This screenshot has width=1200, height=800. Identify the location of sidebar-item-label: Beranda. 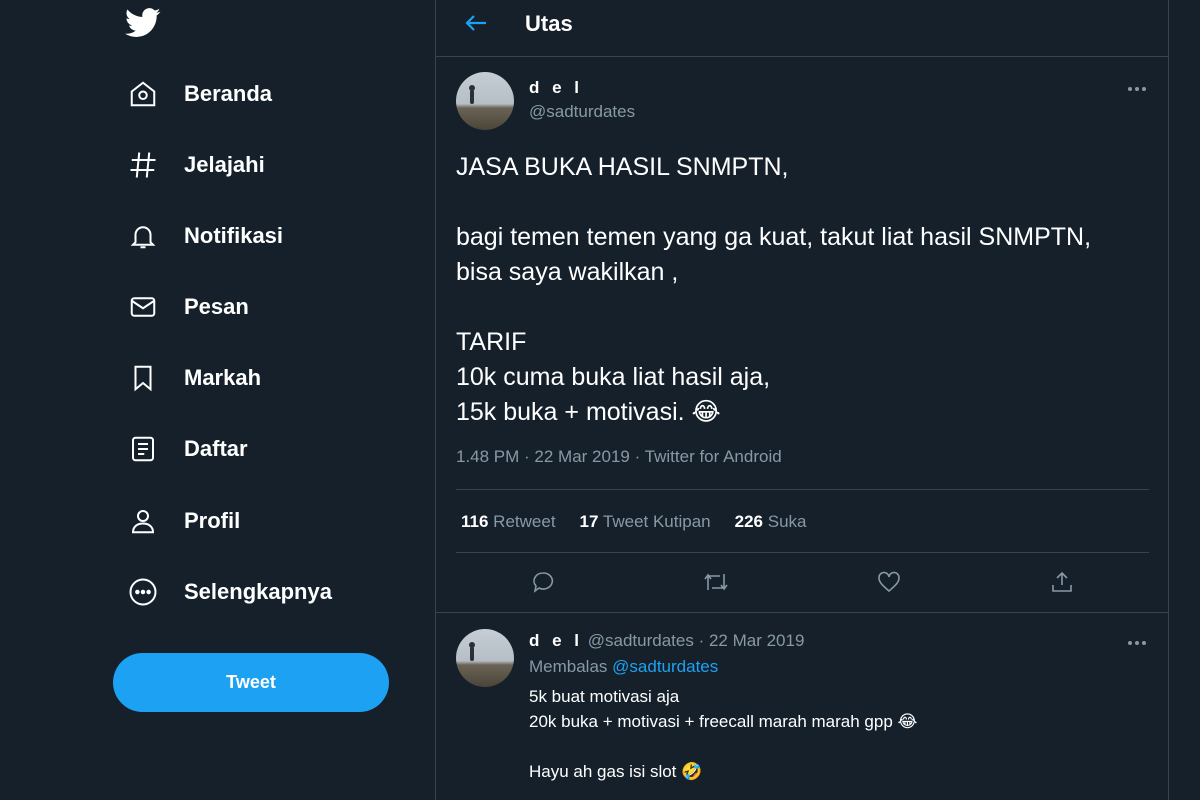
(228, 93).